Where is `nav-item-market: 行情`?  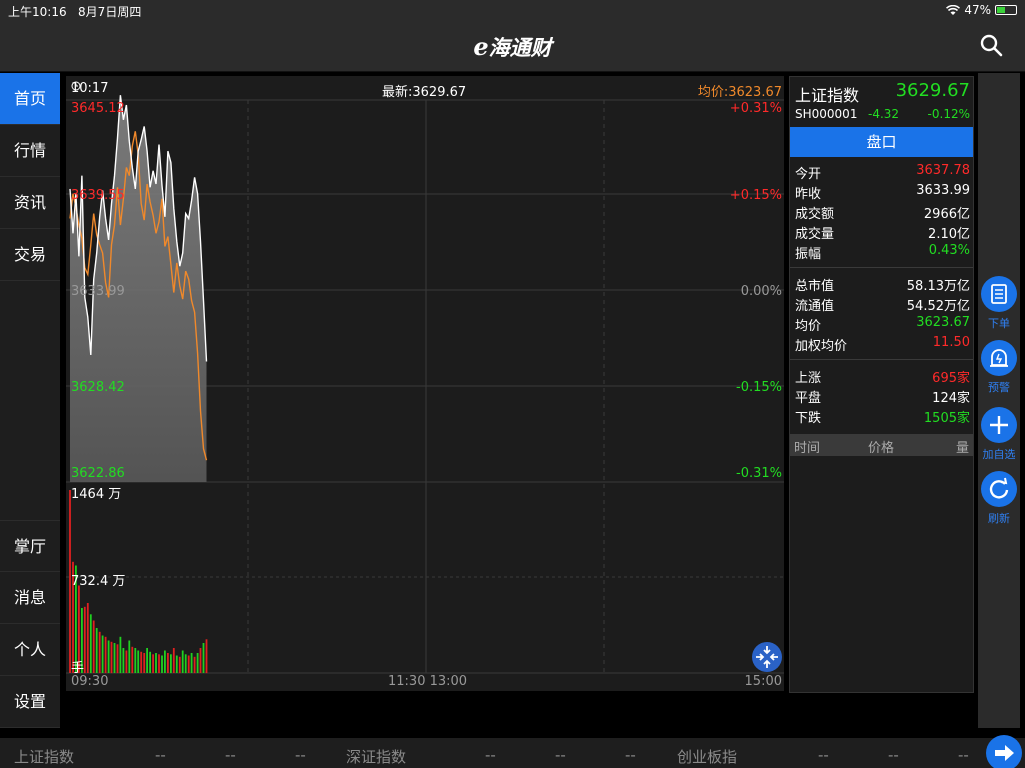
nav-item-market: 行情 is located at coordinates (30, 151).